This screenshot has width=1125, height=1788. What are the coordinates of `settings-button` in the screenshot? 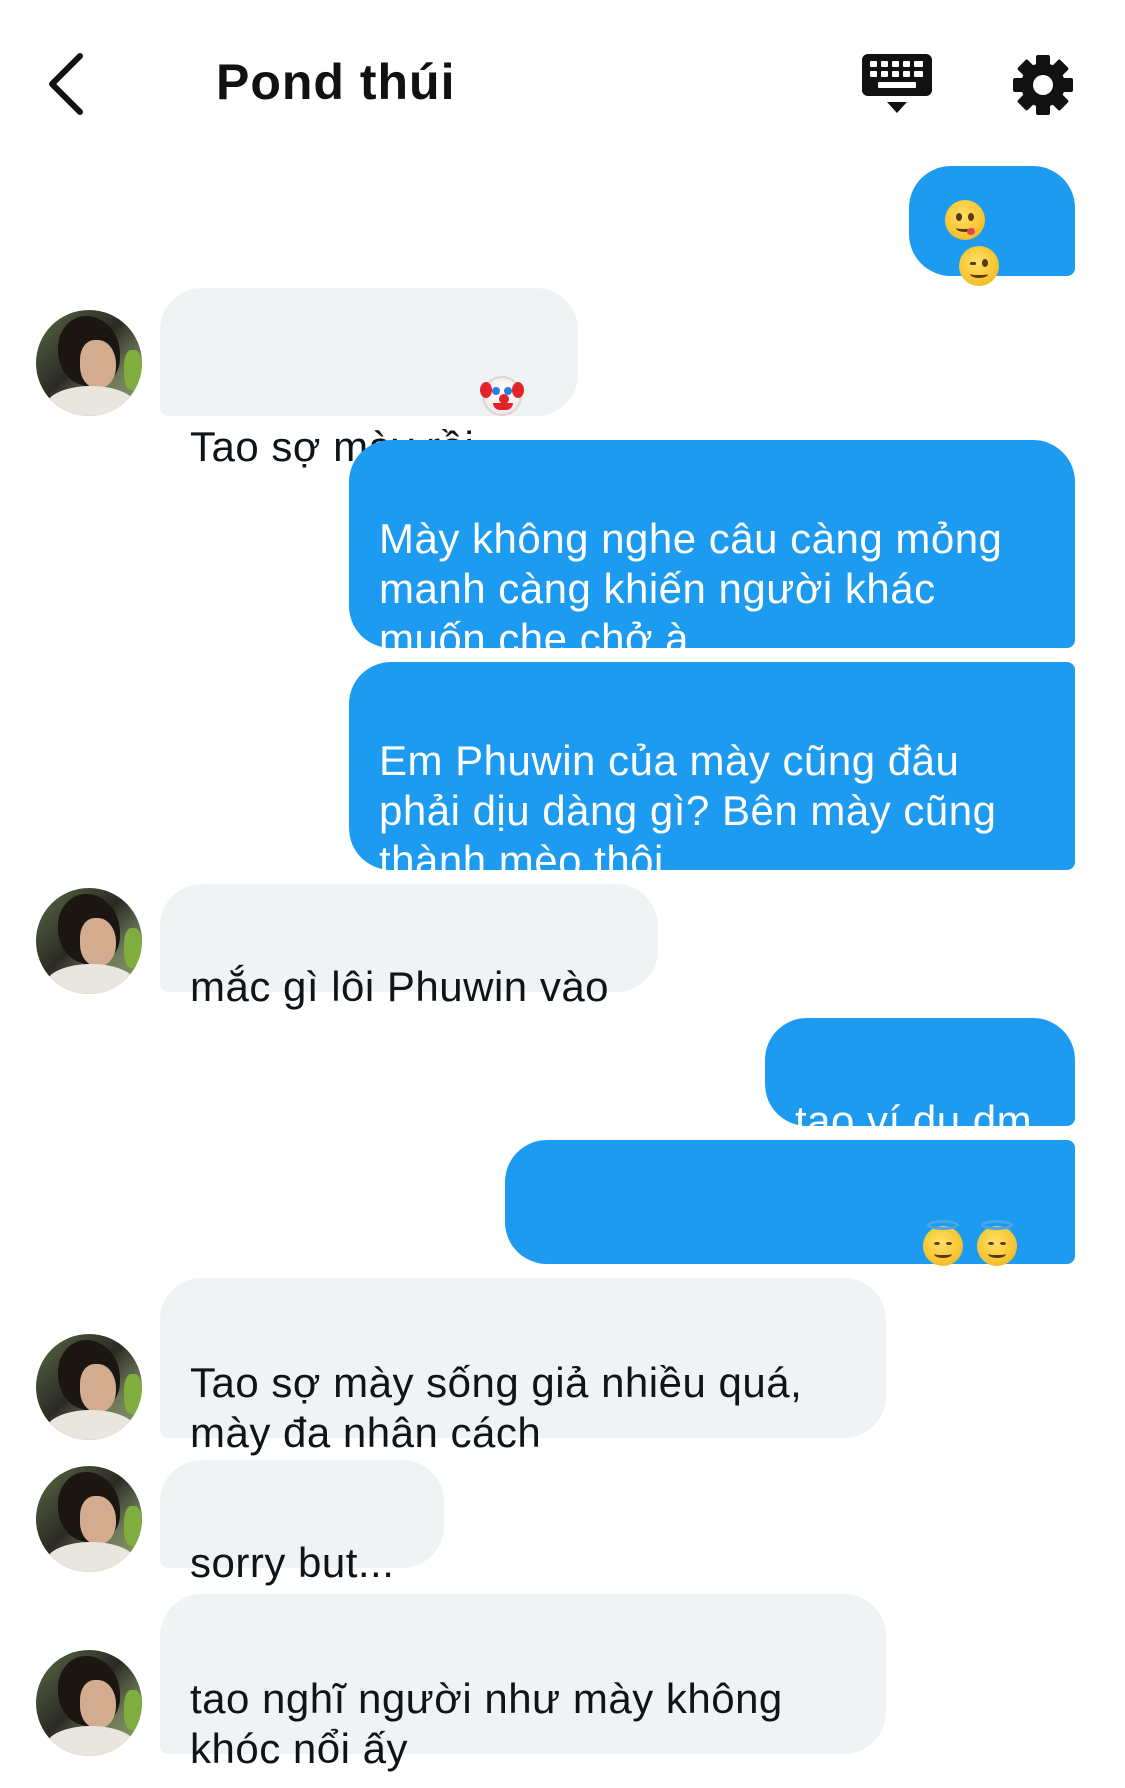 It's located at (1043, 85).